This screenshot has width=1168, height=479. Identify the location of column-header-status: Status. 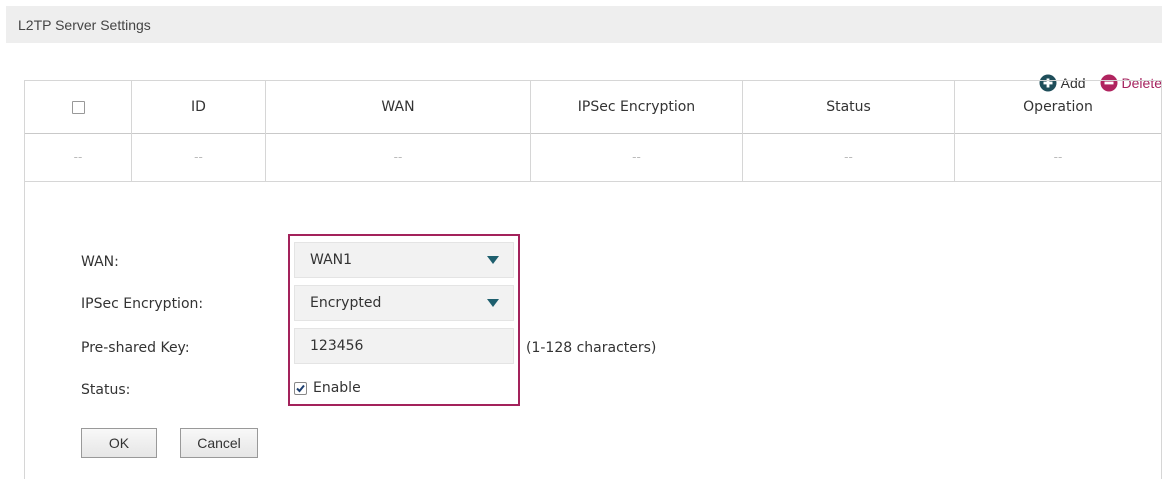
(849, 107).